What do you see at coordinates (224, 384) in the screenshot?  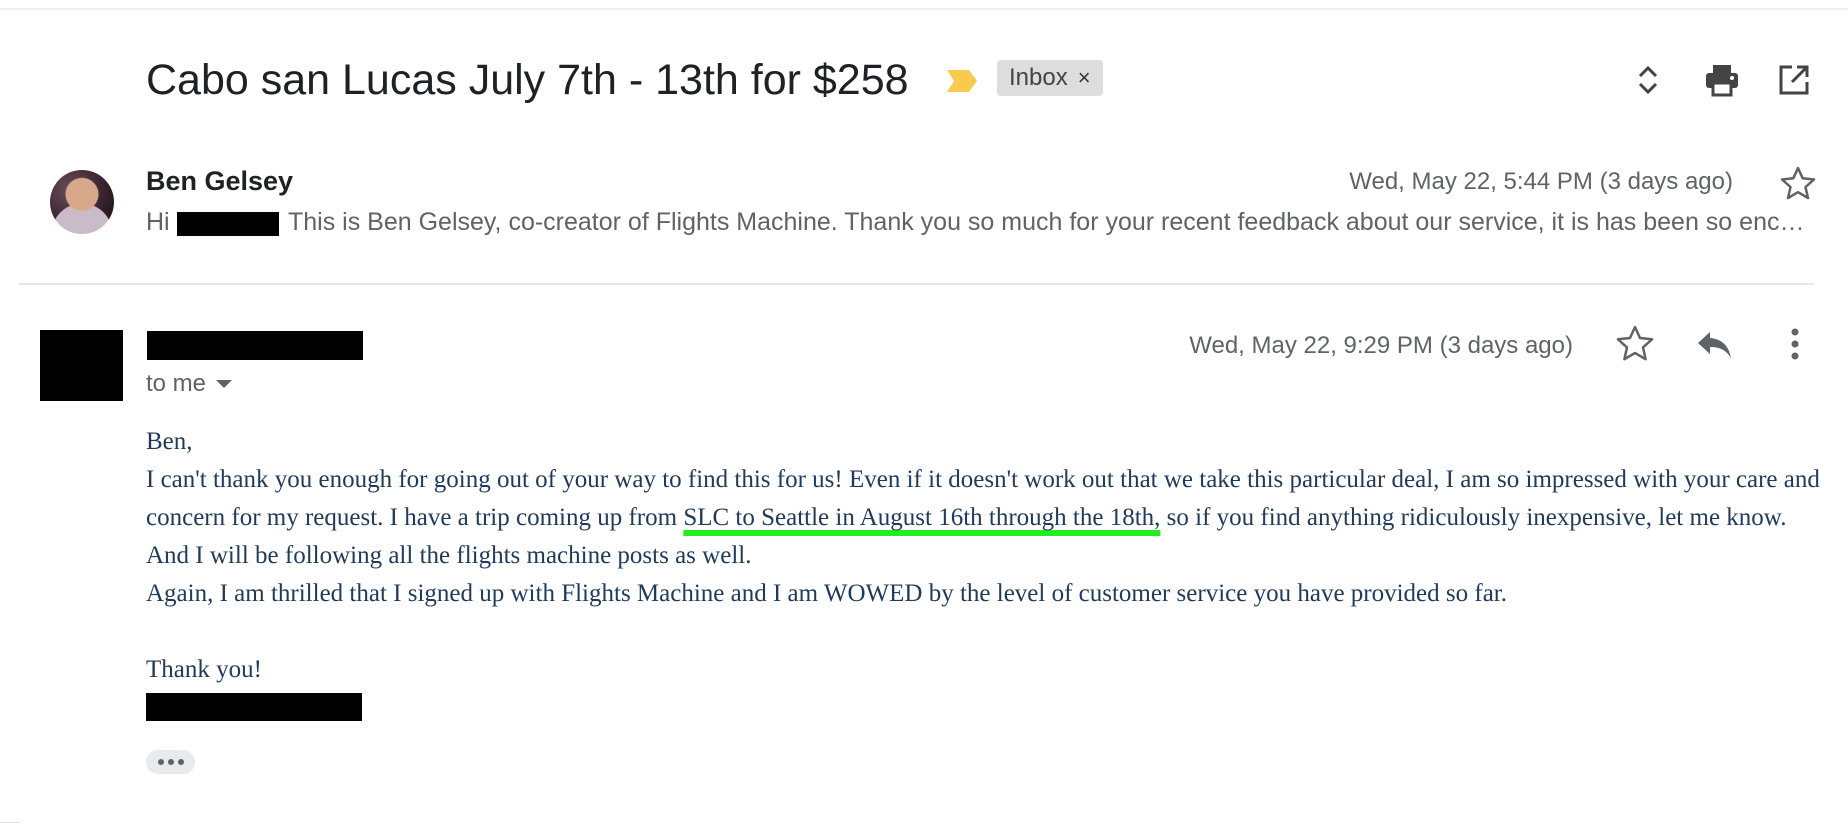 I see `chevron-down-icon` at bounding box center [224, 384].